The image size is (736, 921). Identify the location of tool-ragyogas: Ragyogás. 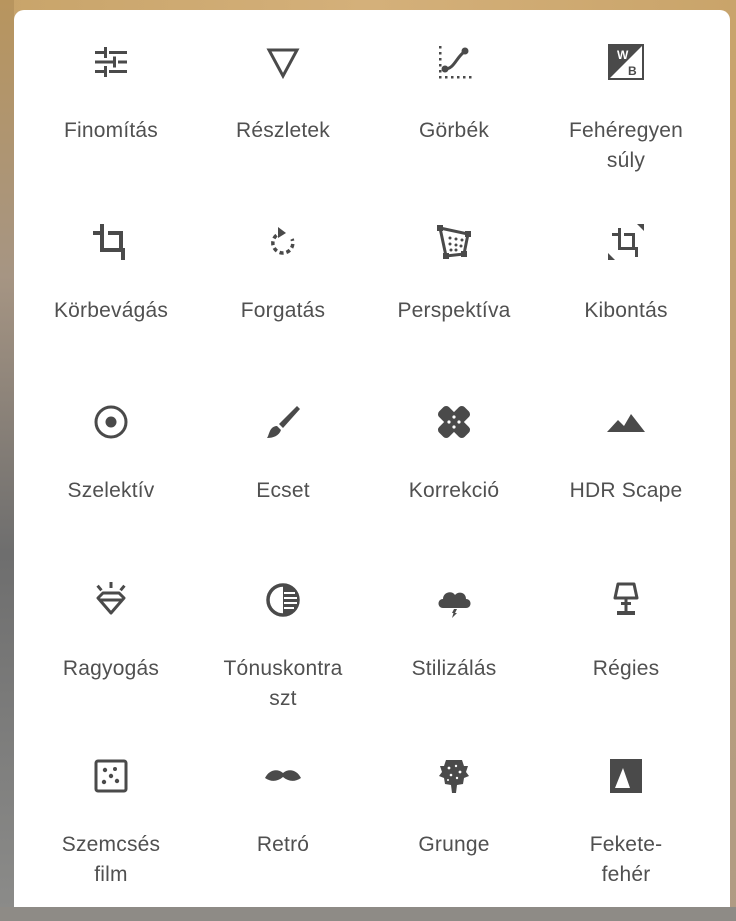
(111, 655).